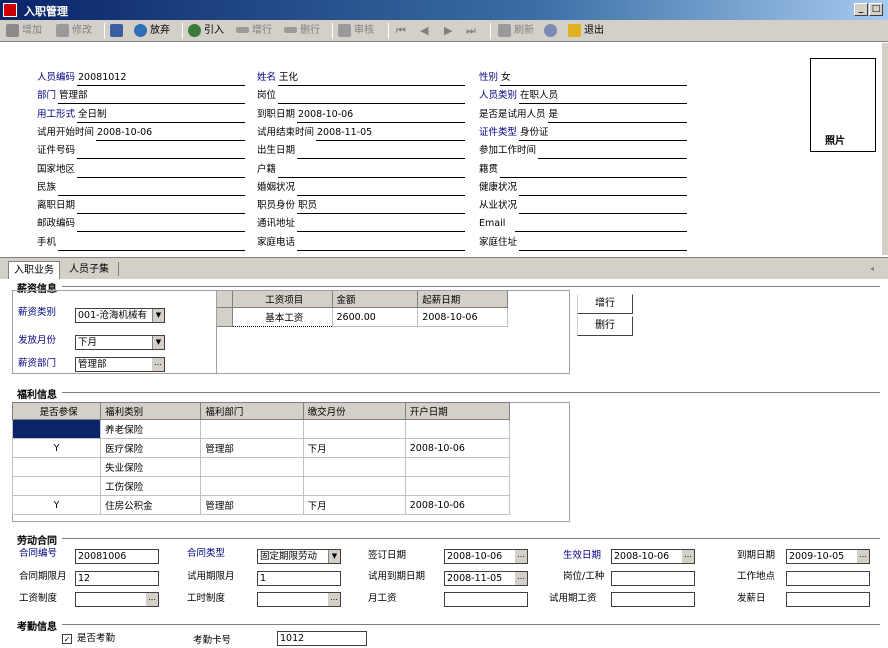 The width and height of the screenshot is (888, 648). What do you see at coordinates (322, 638) in the screenshot?
I see `attendance-card-input: 1012` at bounding box center [322, 638].